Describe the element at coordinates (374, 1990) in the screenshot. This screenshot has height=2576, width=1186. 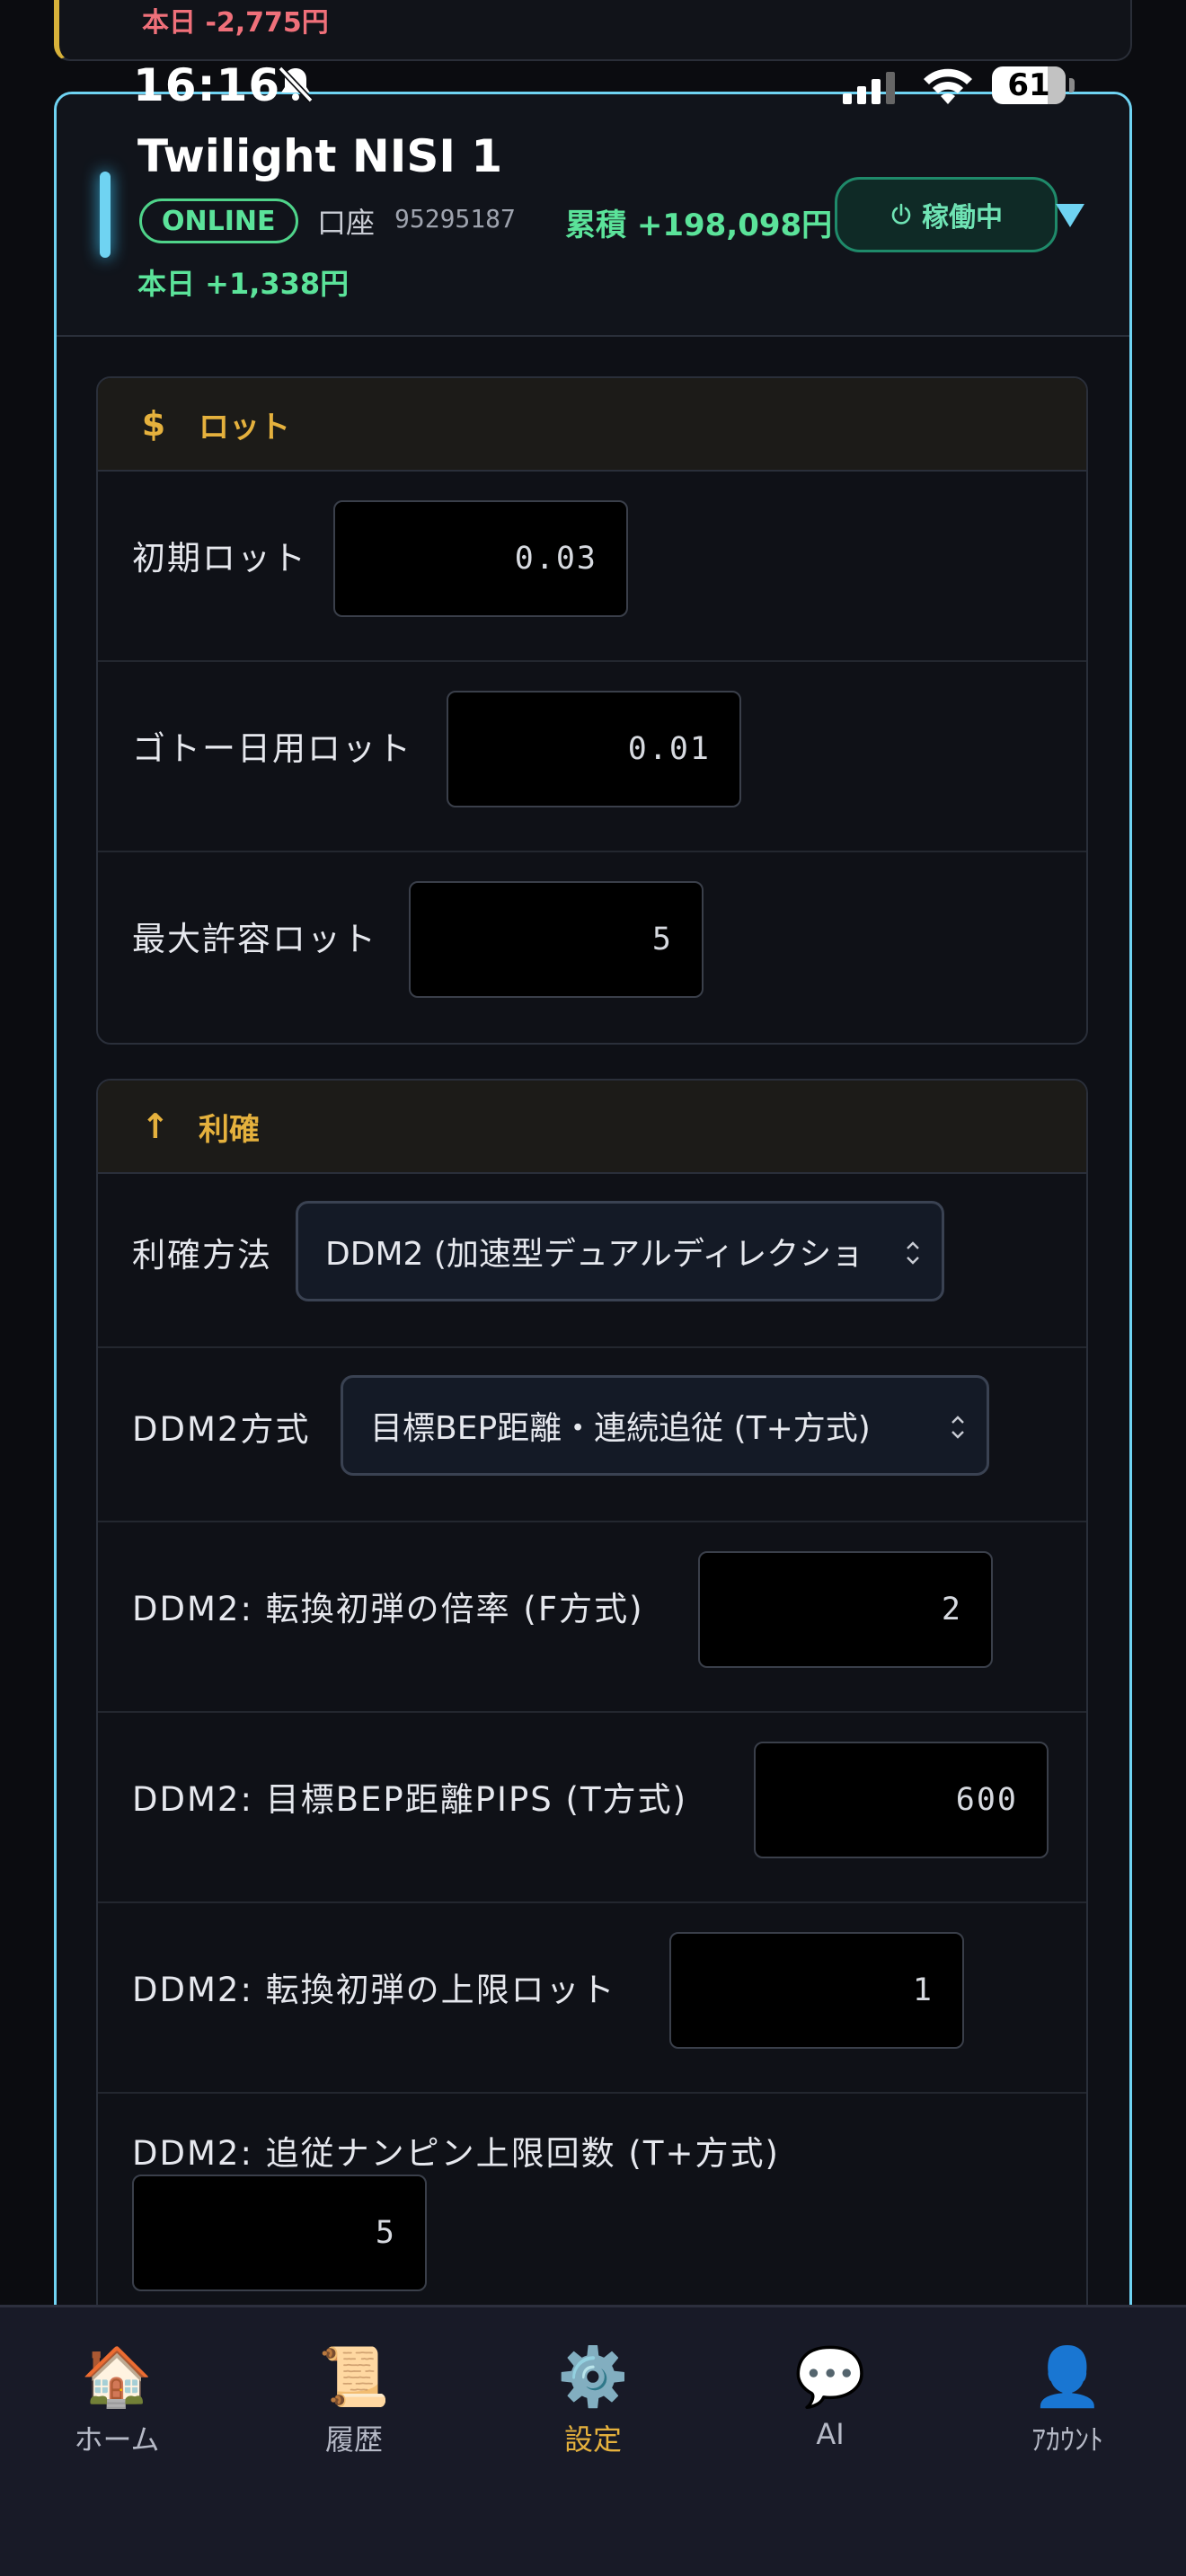
I see `ddm2-max-first-lot-label: DDM2: 転換初弾の上限ロット` at that location.